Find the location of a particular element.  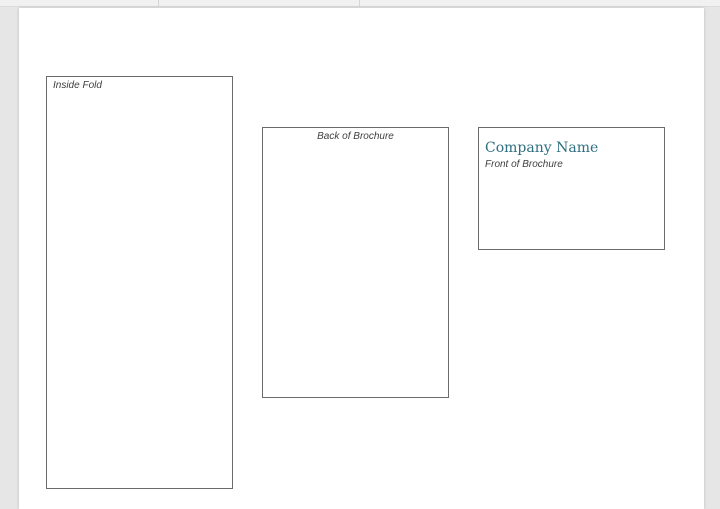

back-of-brochure-label: Back of Brochure is located at coordinates (355, 136).